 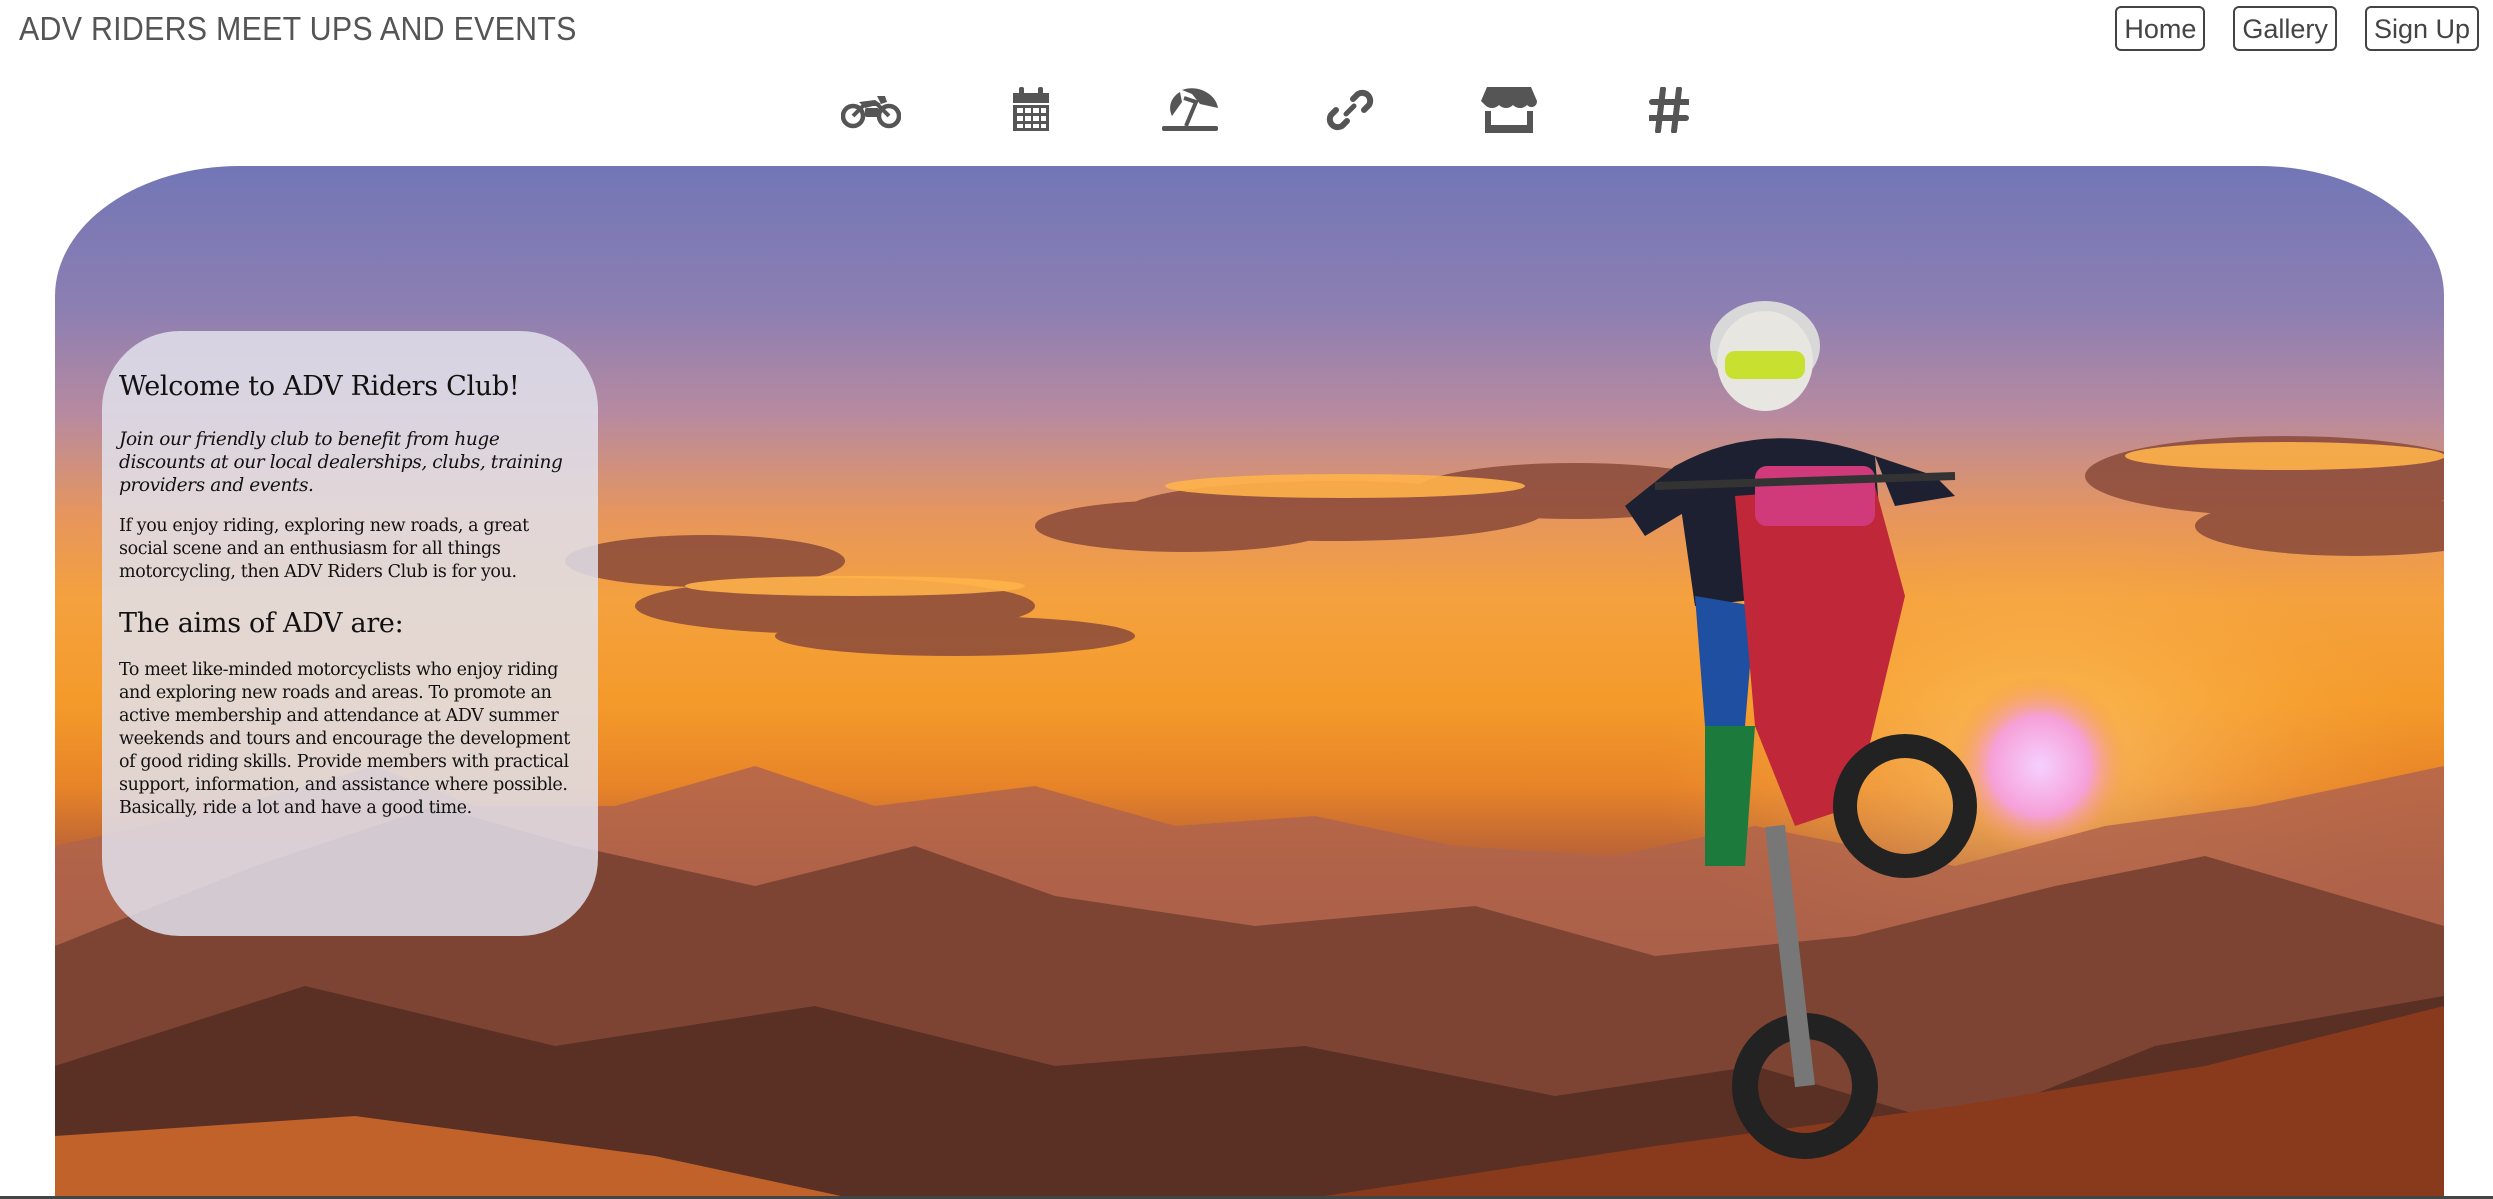 I want to click on nav-gallery-button: Gallery, so click(x=2285, y=28).